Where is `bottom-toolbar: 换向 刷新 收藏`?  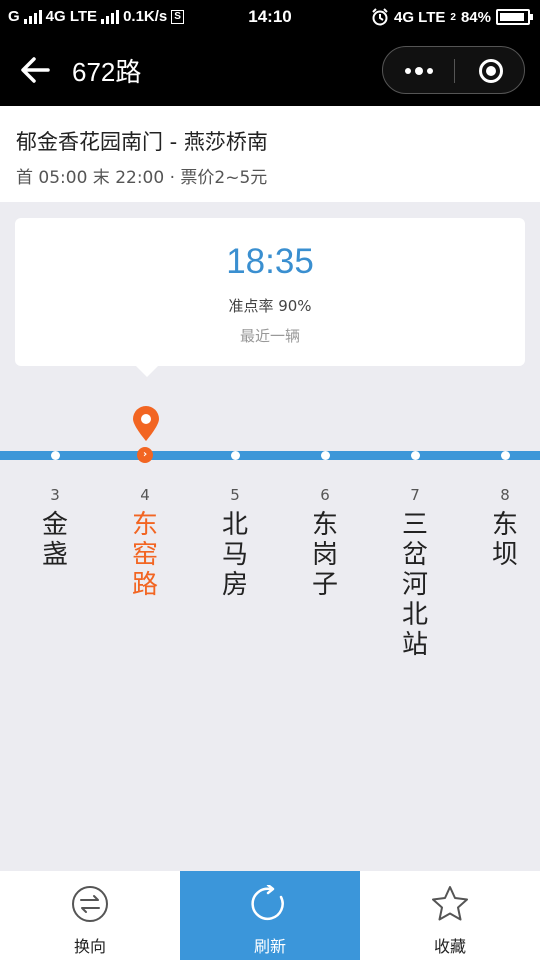
bottom-toolbar: 换向 刷新 收藏 is located at coordinates (270, 915).